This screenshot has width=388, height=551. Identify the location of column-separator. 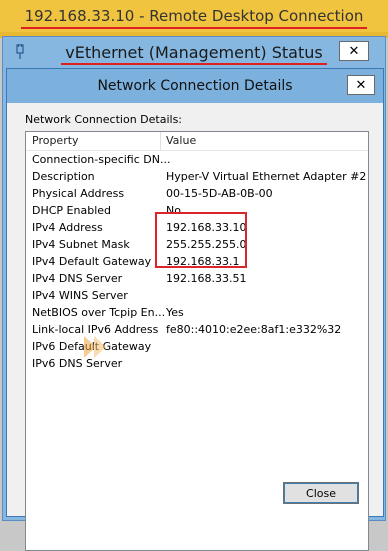
(160, 141).